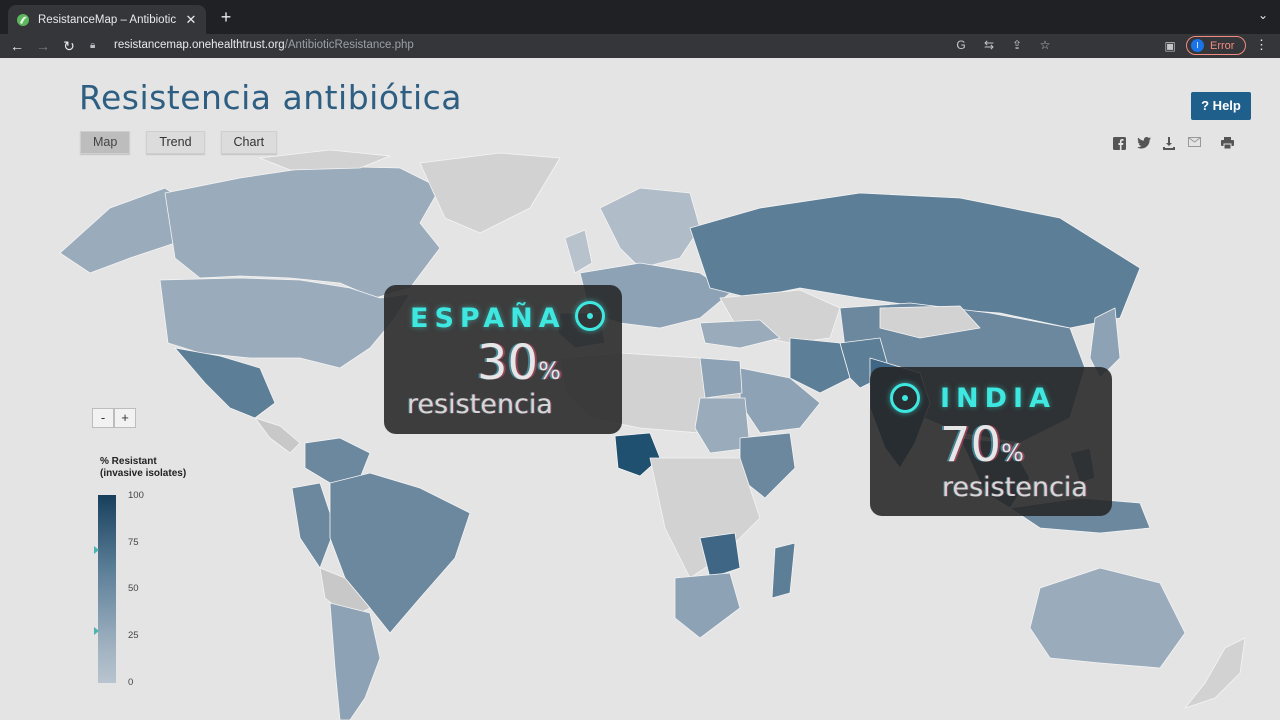  What do you see at coordinates (96, 550) in the screenshot?
I see `legend-marker-upper` at bounding box center [96, 550].